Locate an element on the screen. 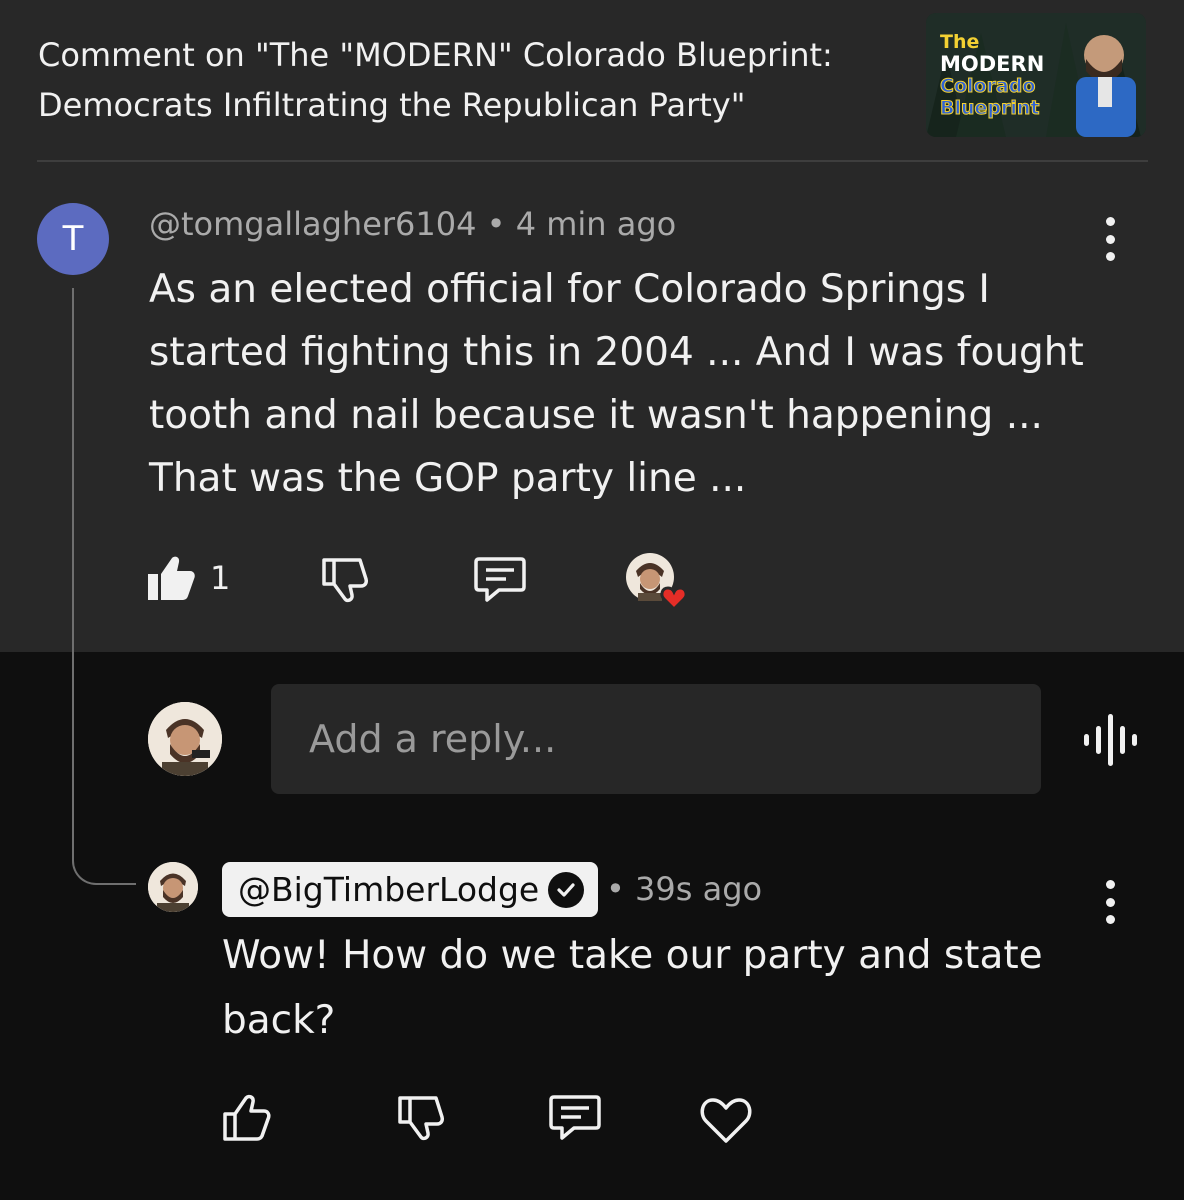 The image size is (1184, 1200). header-divider is located at coordinates (592, 161).